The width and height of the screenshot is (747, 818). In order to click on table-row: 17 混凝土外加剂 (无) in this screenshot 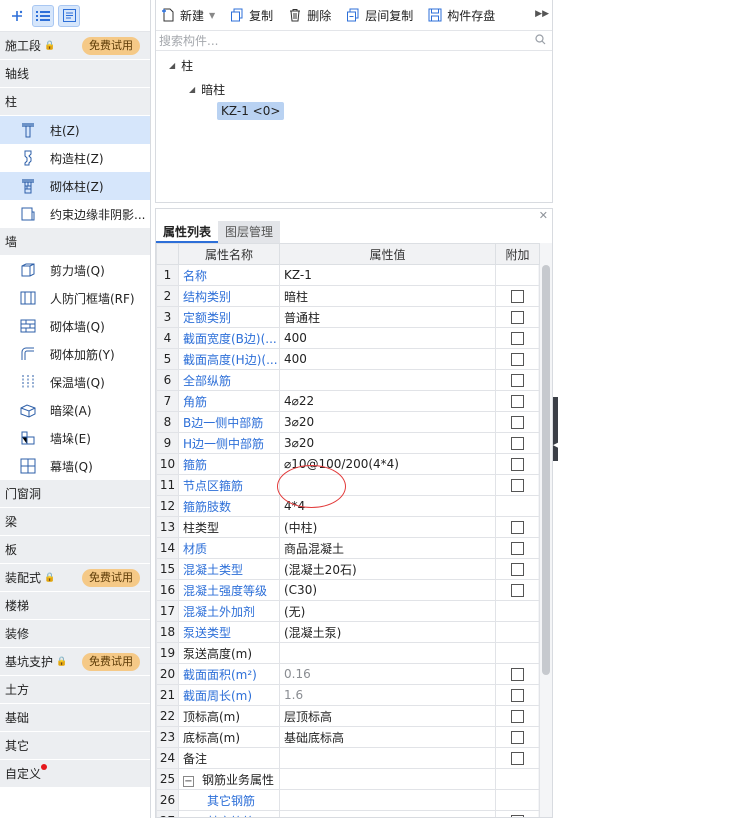, I will do `click(348, 611)`.